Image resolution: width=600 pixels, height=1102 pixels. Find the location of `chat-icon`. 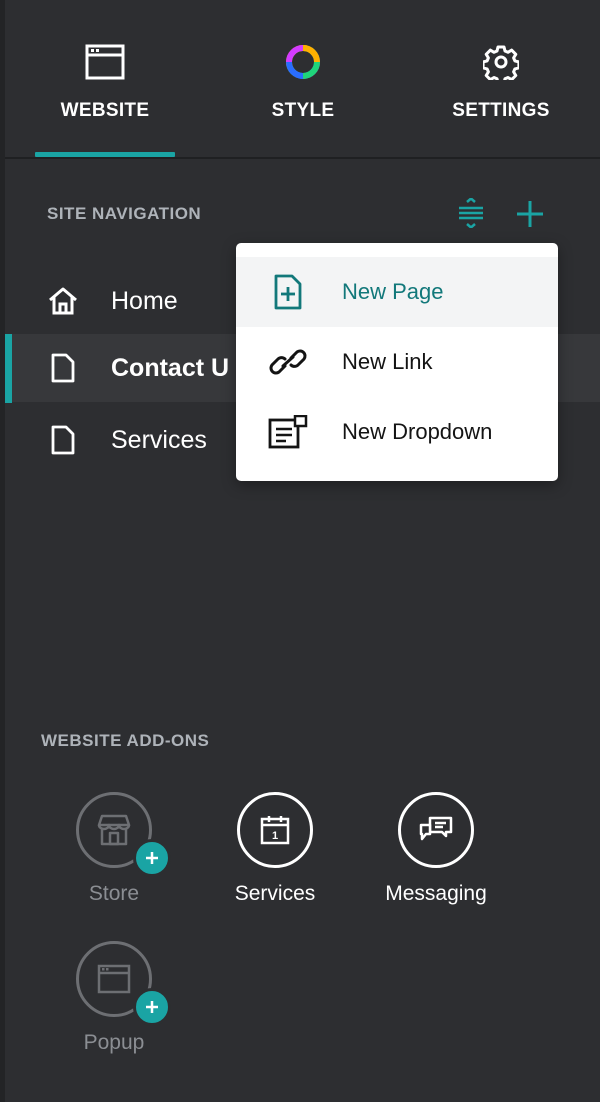

chat-icon is located at coordinates (436, 828).